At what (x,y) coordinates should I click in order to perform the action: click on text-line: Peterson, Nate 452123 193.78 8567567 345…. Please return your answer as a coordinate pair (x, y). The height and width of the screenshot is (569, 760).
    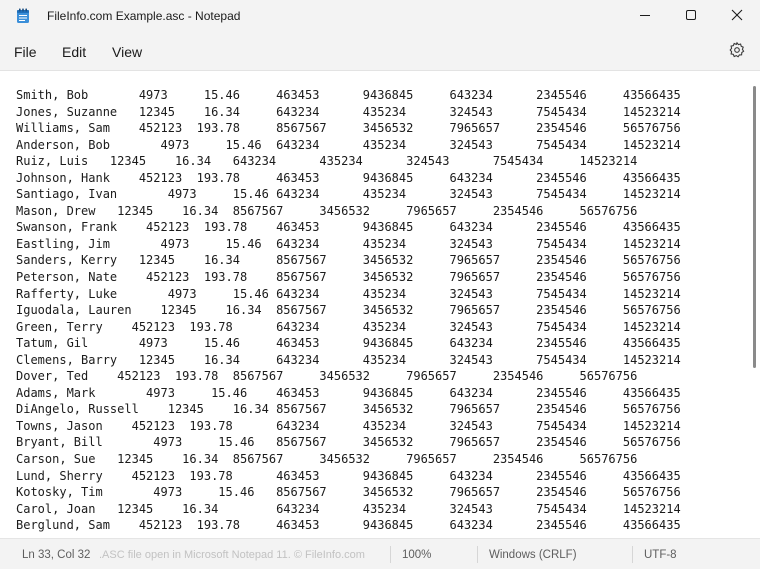
    Looking at the image, I should click on (348, 277).